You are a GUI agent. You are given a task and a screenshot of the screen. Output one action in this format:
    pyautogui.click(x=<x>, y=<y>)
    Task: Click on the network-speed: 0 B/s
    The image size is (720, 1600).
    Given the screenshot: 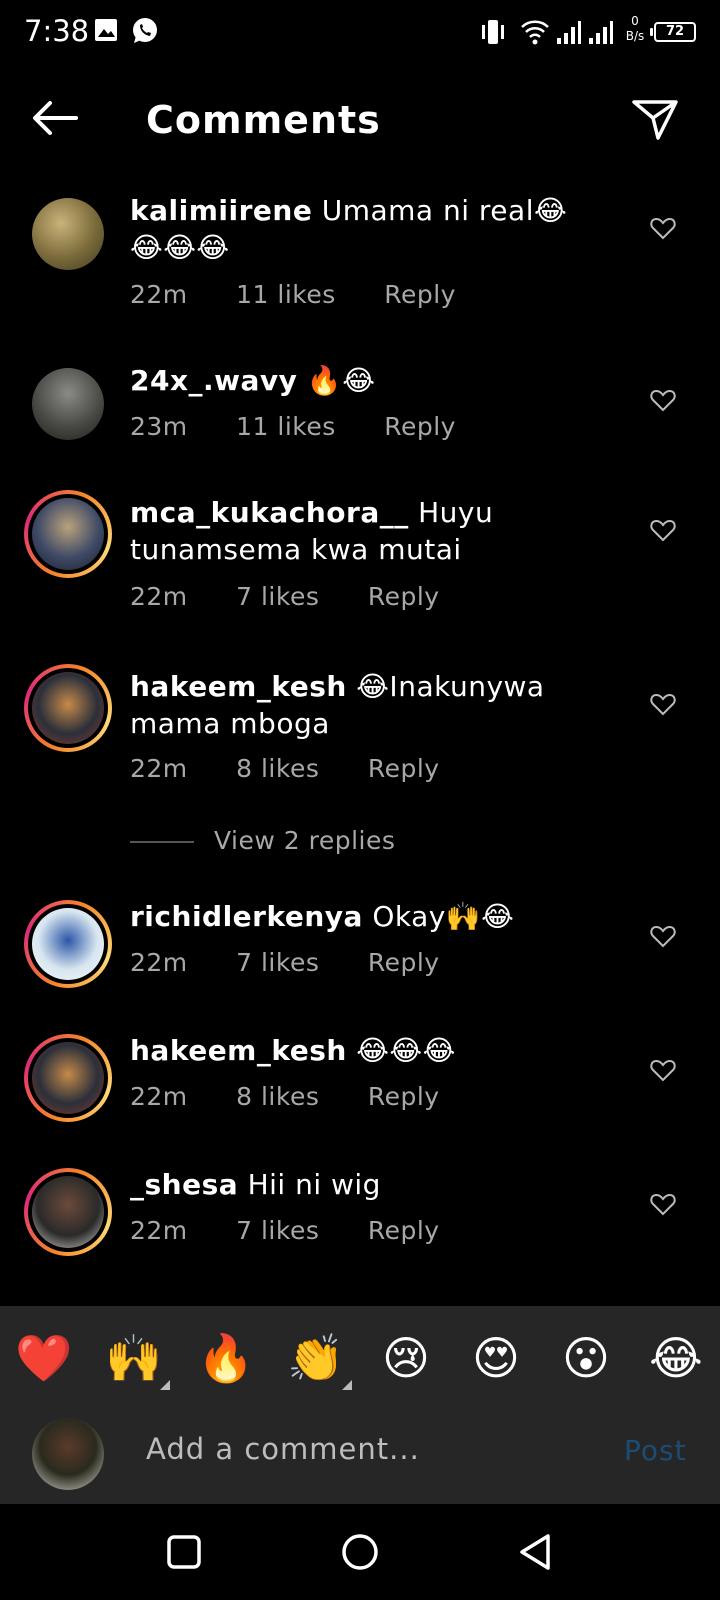 What is the action you would take?
    pyautogui.click(x=635, y=29)
    